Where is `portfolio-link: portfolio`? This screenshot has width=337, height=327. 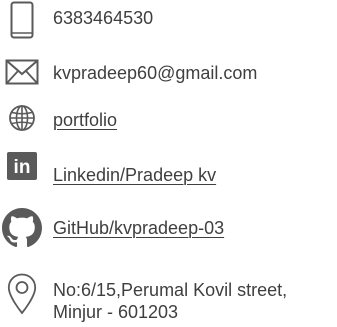
portfolio-link: portfolio is located at coordinates (85, 120).